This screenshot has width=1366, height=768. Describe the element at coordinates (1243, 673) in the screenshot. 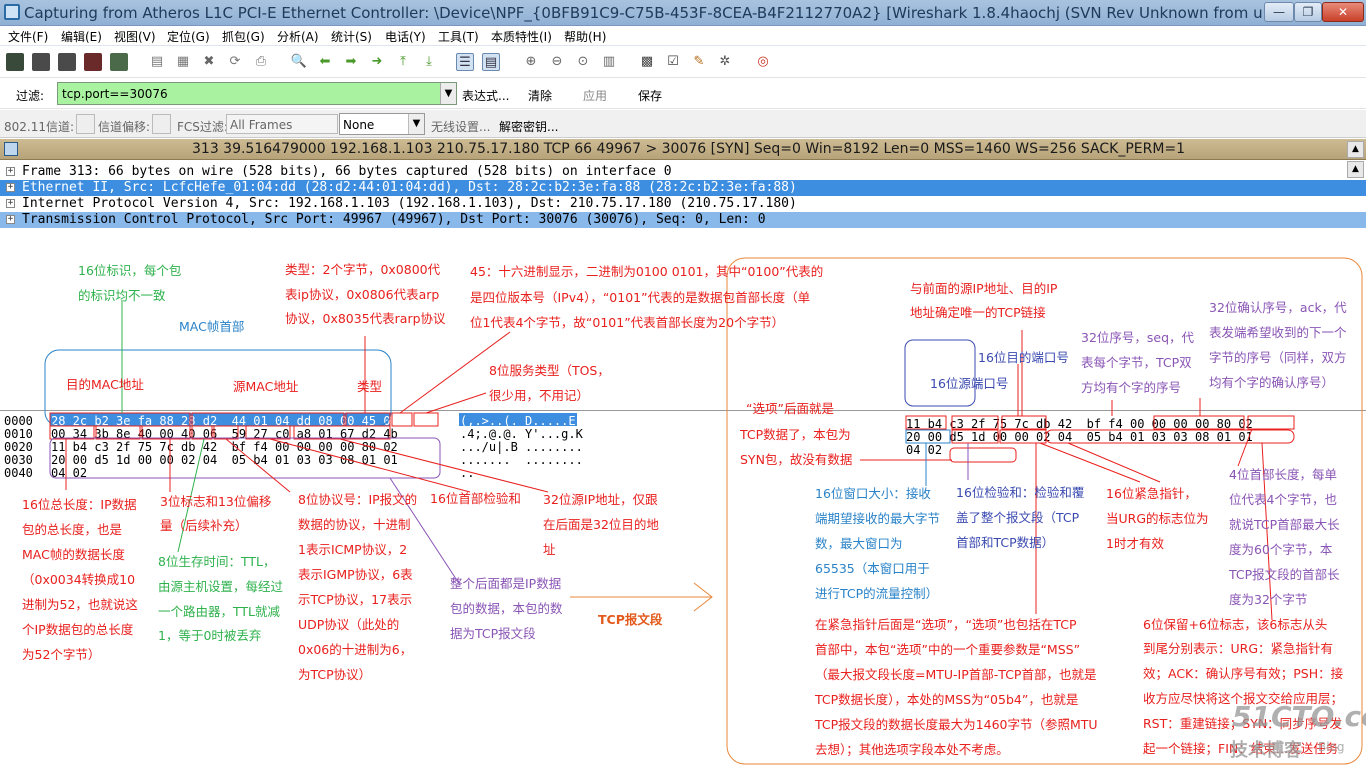

I see `note-tcp-flags: 效；ACK：确认序号有效；PSH：接` at that location.